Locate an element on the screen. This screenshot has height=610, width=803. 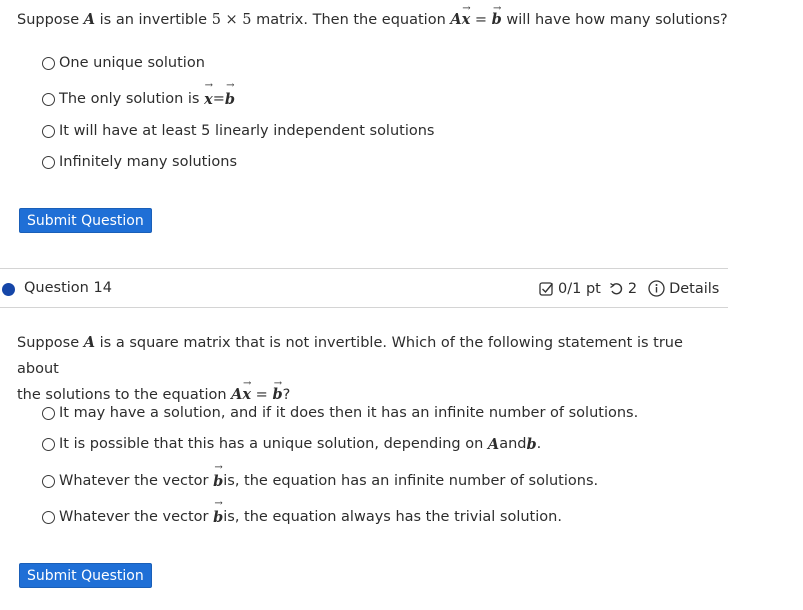
score-check-icon is located at coordinates (546, 288).